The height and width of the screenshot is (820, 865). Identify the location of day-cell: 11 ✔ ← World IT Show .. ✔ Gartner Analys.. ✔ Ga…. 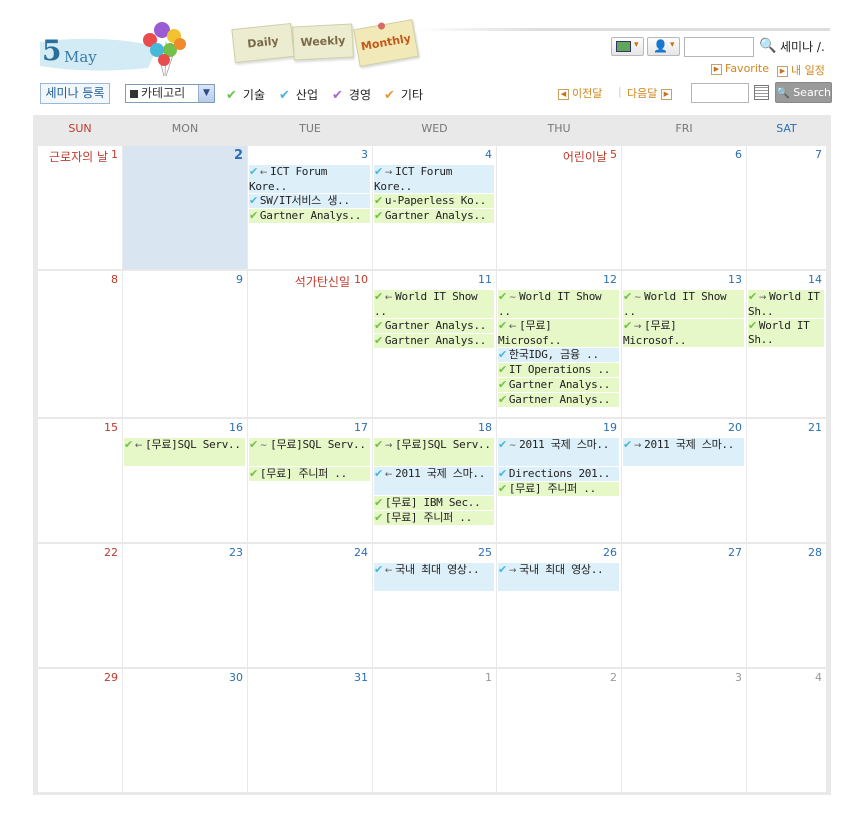
(434, 344).